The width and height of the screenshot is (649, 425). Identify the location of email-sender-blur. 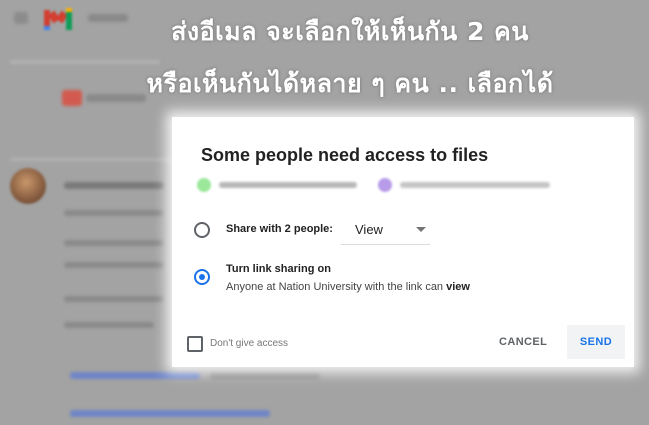
(114, 185).